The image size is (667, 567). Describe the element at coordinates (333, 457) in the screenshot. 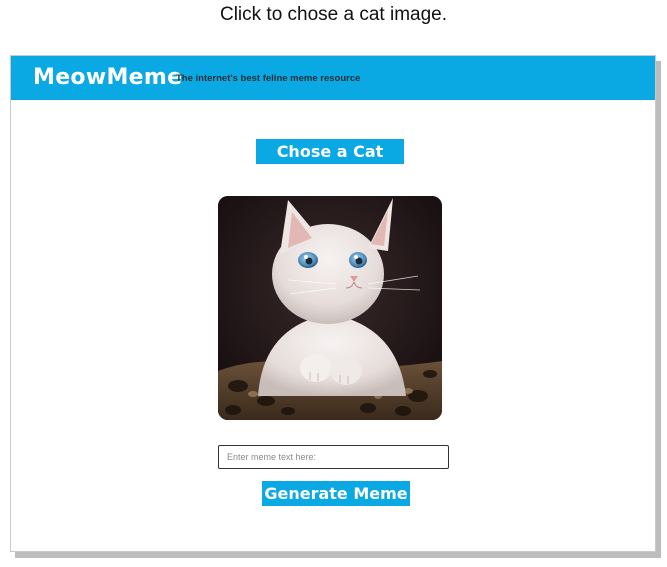

I see `meme-text-input` at that location.